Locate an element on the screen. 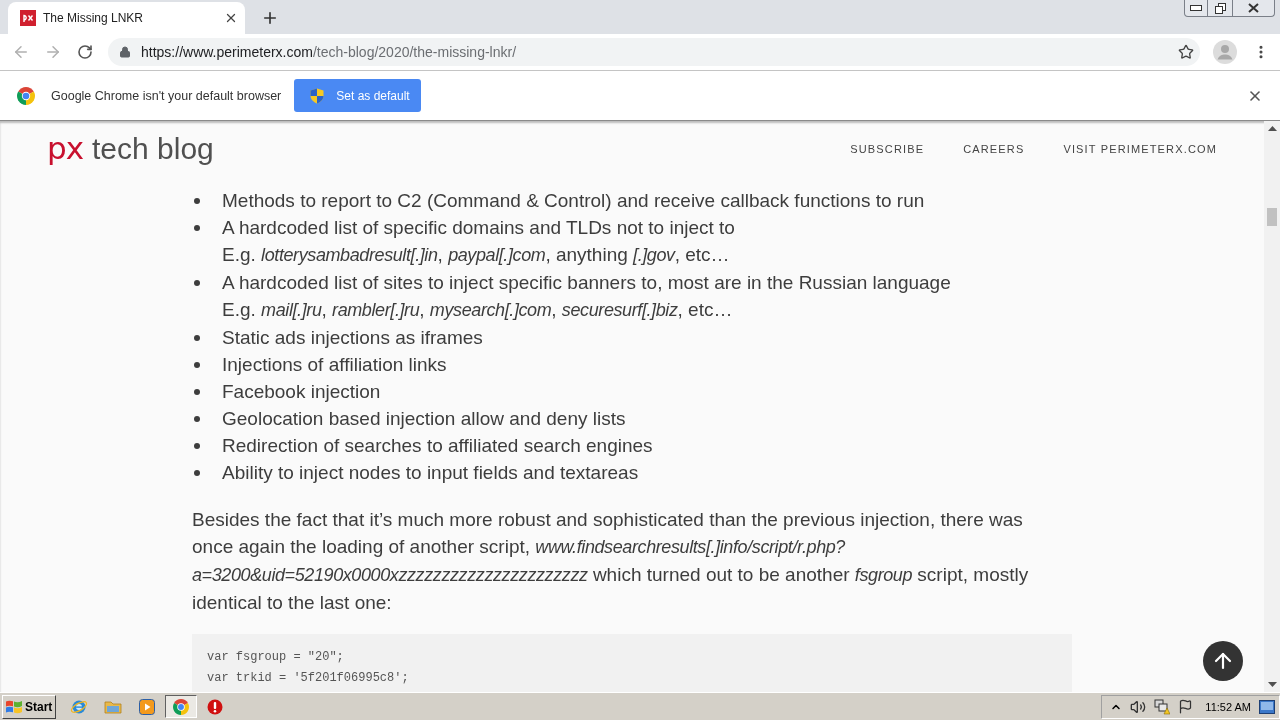 This screenshot has height=720, width=1280. reload-icon is located at coordinates (85, 52).